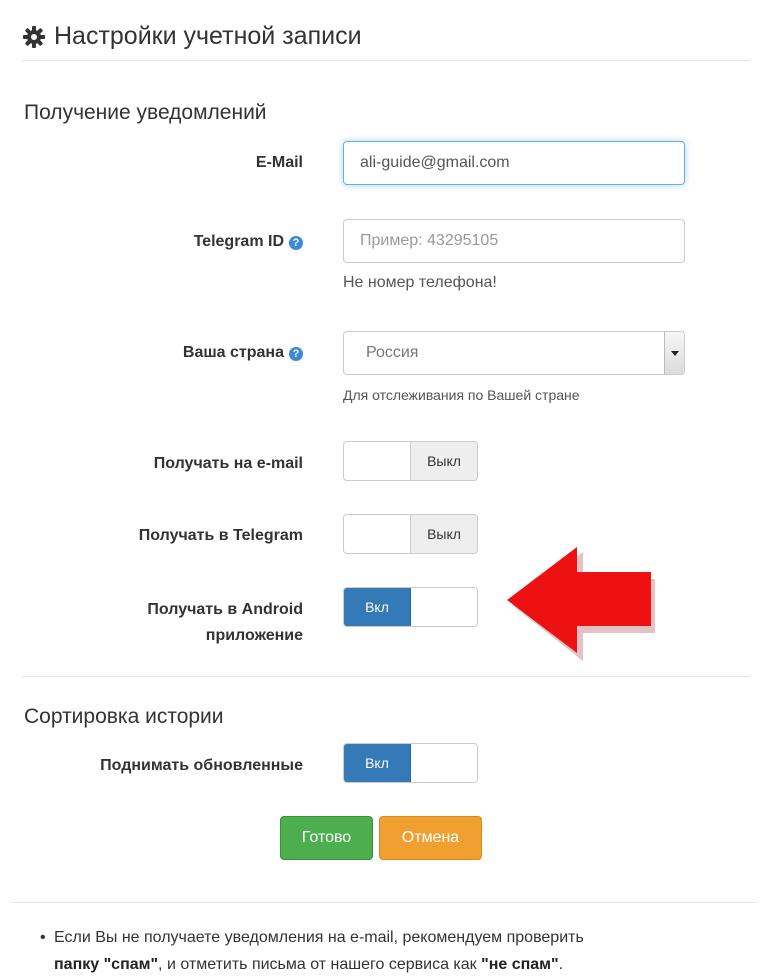 This screenshot has height=980, width=767. I want to click on note-spam-folder: папку "спам", so click(106, 964).